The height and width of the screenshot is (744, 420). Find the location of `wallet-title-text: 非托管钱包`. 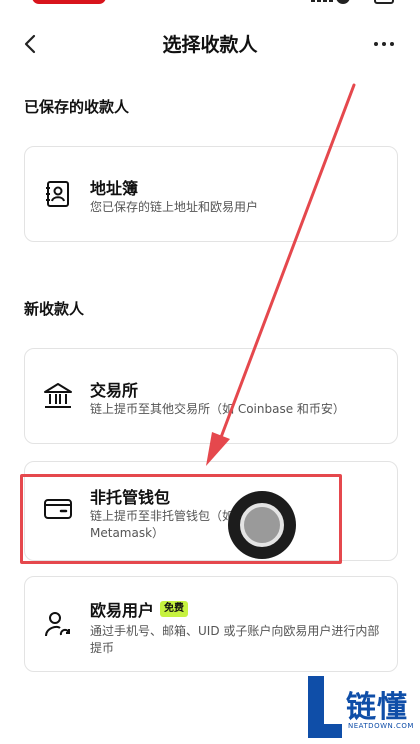

wallet-title-text: 非托管钱包 is located at coordinates (130, 497).